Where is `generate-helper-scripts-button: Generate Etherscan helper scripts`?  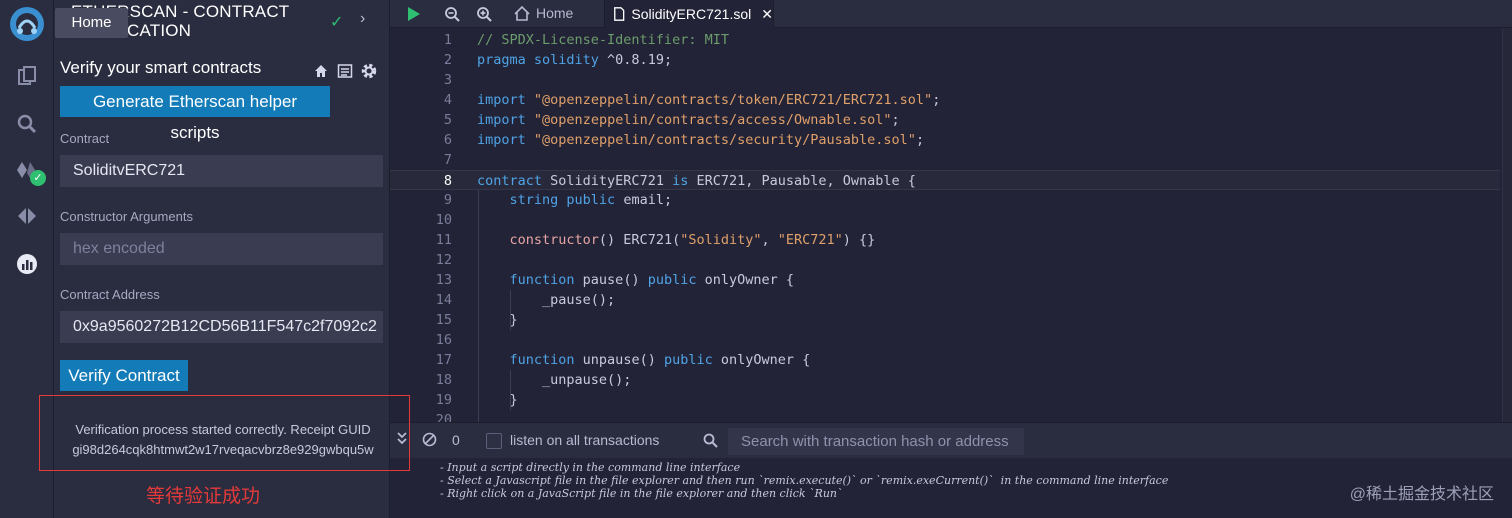
generate-helper-scripts-button: Generate Etherscan helper scripts is located at coordinates (195, 114).